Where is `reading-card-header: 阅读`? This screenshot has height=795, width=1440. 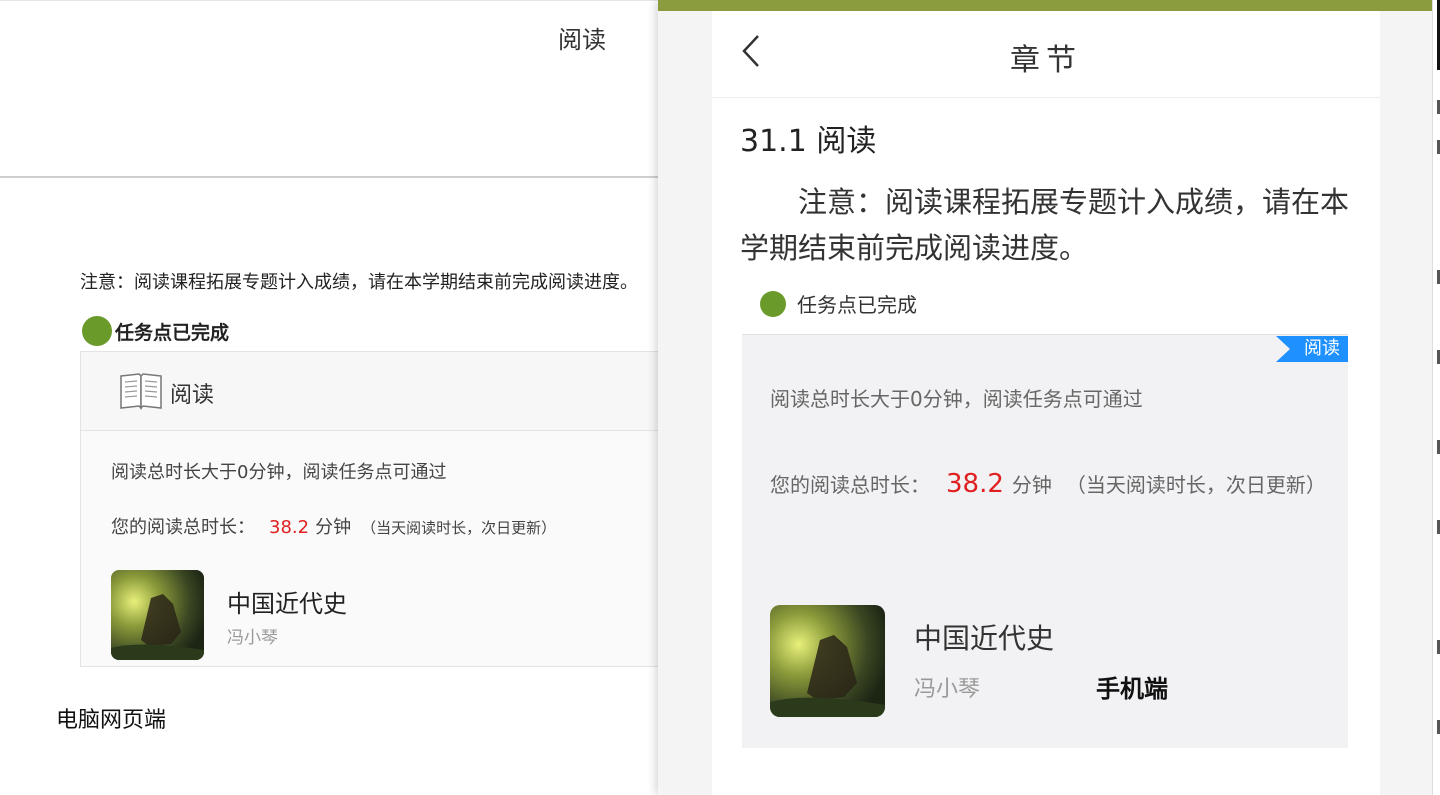 reading-card-header: 阅读 is located at coordinates (380, 391).